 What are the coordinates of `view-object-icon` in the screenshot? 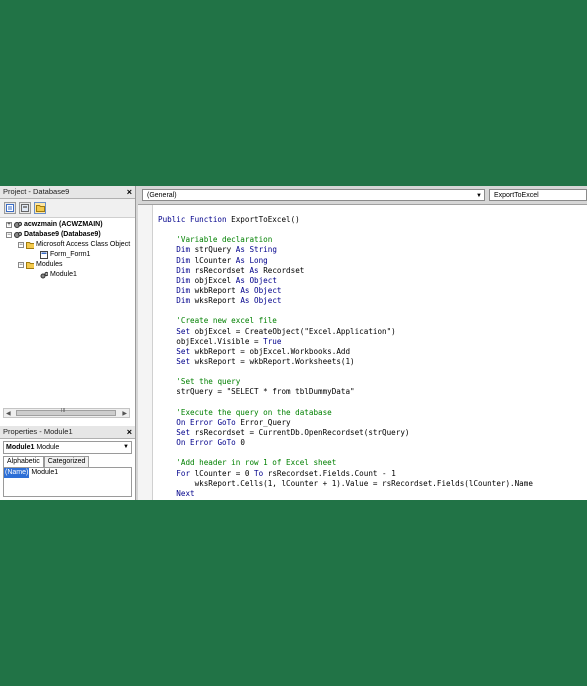 It's located at (25, 208).